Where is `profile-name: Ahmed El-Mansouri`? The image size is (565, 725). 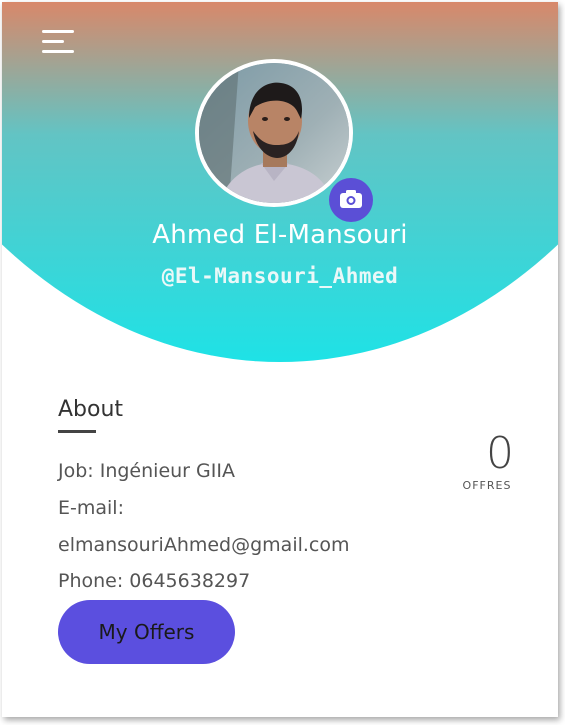 profile-name: Ahmed El-Mansouri is located at coordinates (280, 235).